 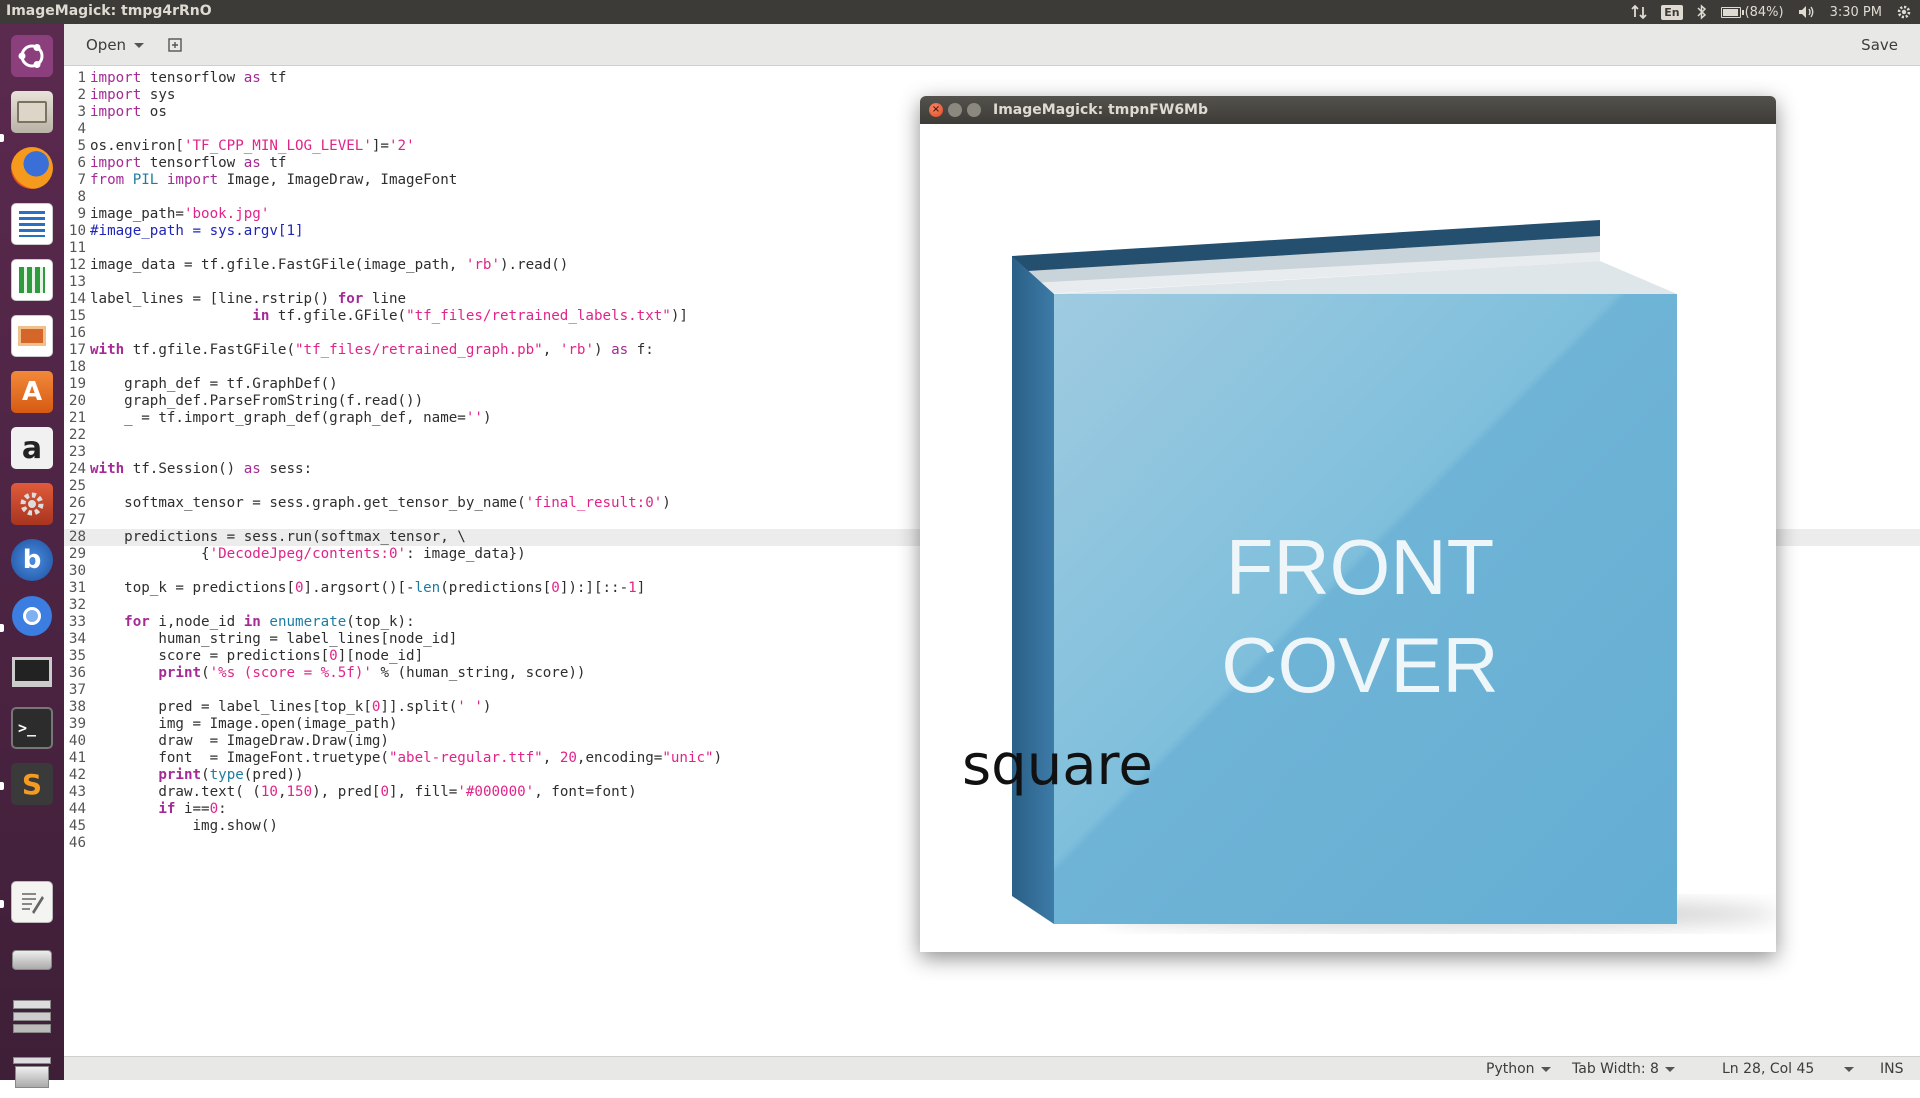 What do you see at coordinates (487, 418) in the screenshot?
I see `code-token: )` at bounding box center [487, 418].